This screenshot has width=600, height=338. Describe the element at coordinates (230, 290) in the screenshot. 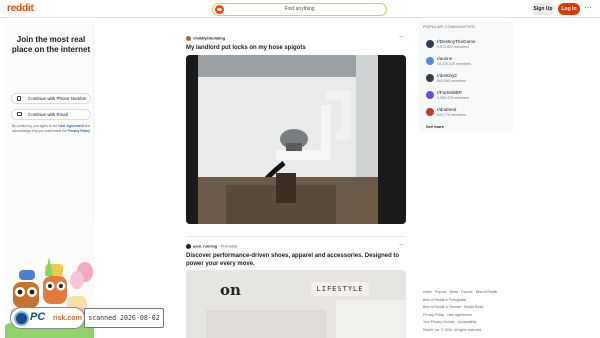

I see `brand-logo: on` at that location.